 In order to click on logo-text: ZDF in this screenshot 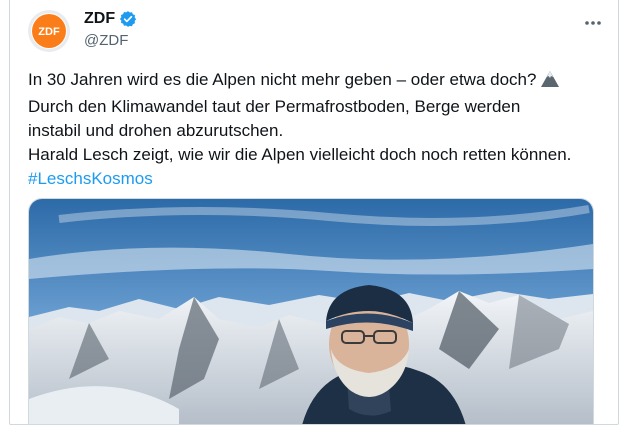, I will do `click(49, 32)`.